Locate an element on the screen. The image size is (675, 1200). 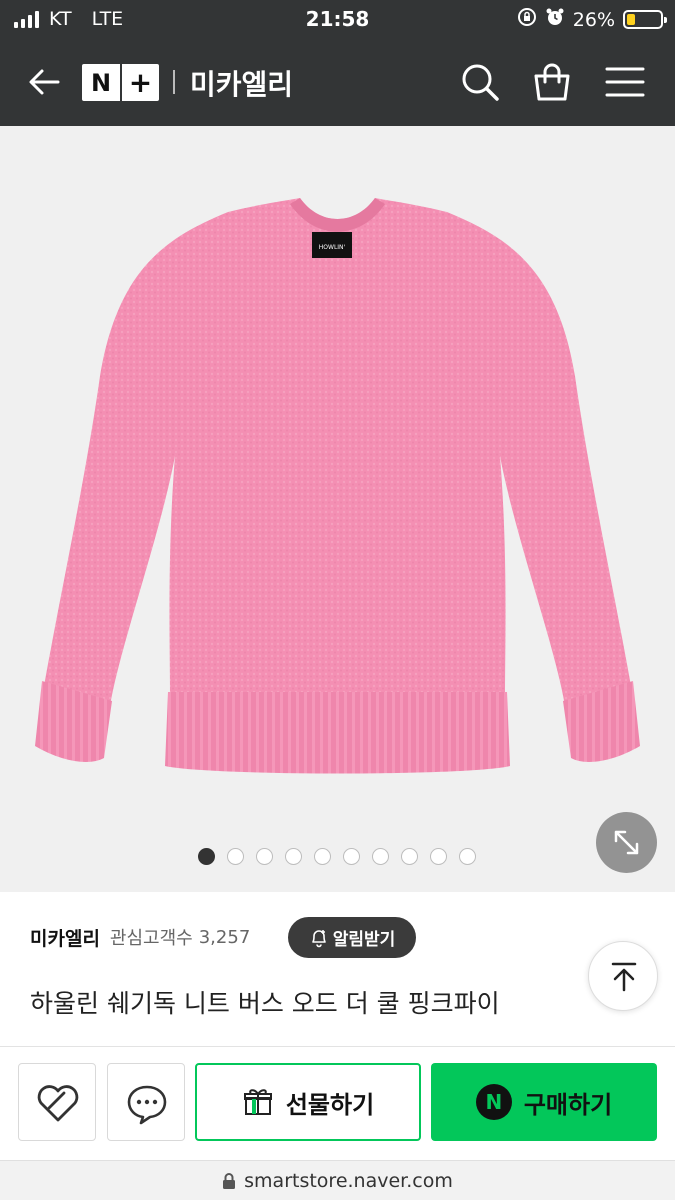
expand-arrows-icon is located at coordinates (626, 842).